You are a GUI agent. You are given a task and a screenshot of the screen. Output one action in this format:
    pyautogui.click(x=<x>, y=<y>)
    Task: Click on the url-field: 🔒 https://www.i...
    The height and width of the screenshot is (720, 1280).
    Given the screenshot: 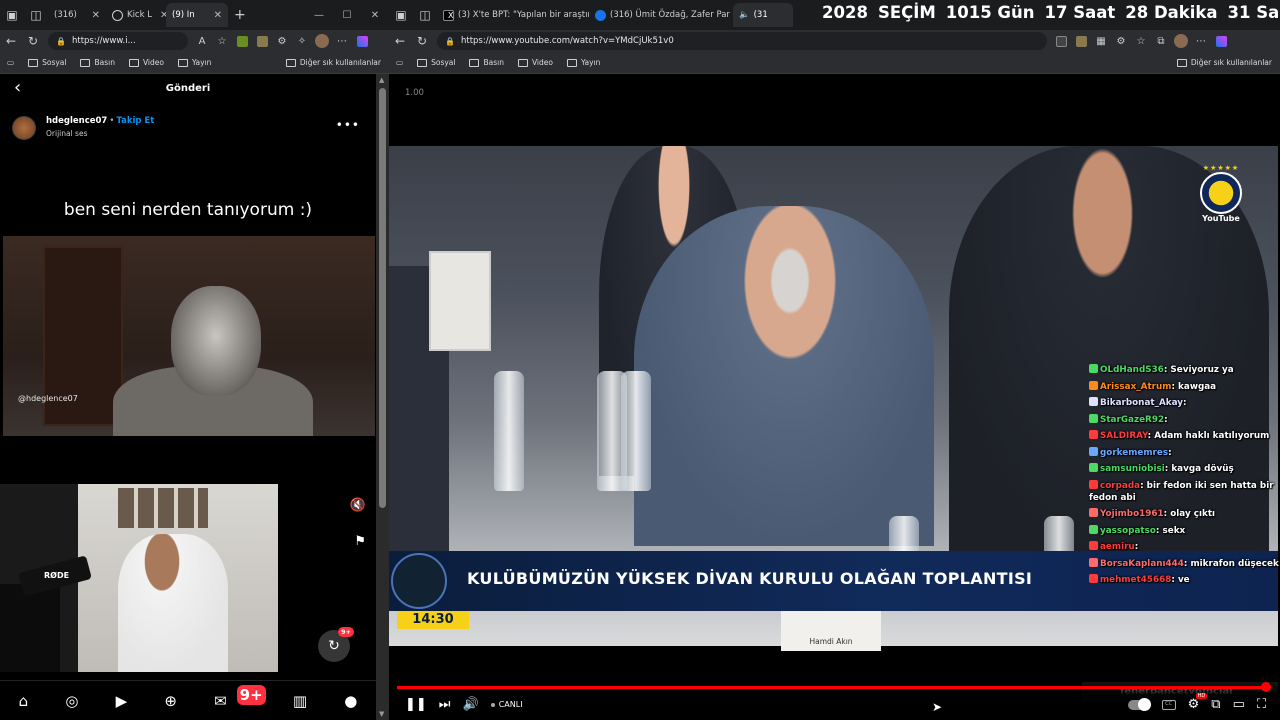 What is the action you would take?
    pyautogui.click(x=118, y=41)
    